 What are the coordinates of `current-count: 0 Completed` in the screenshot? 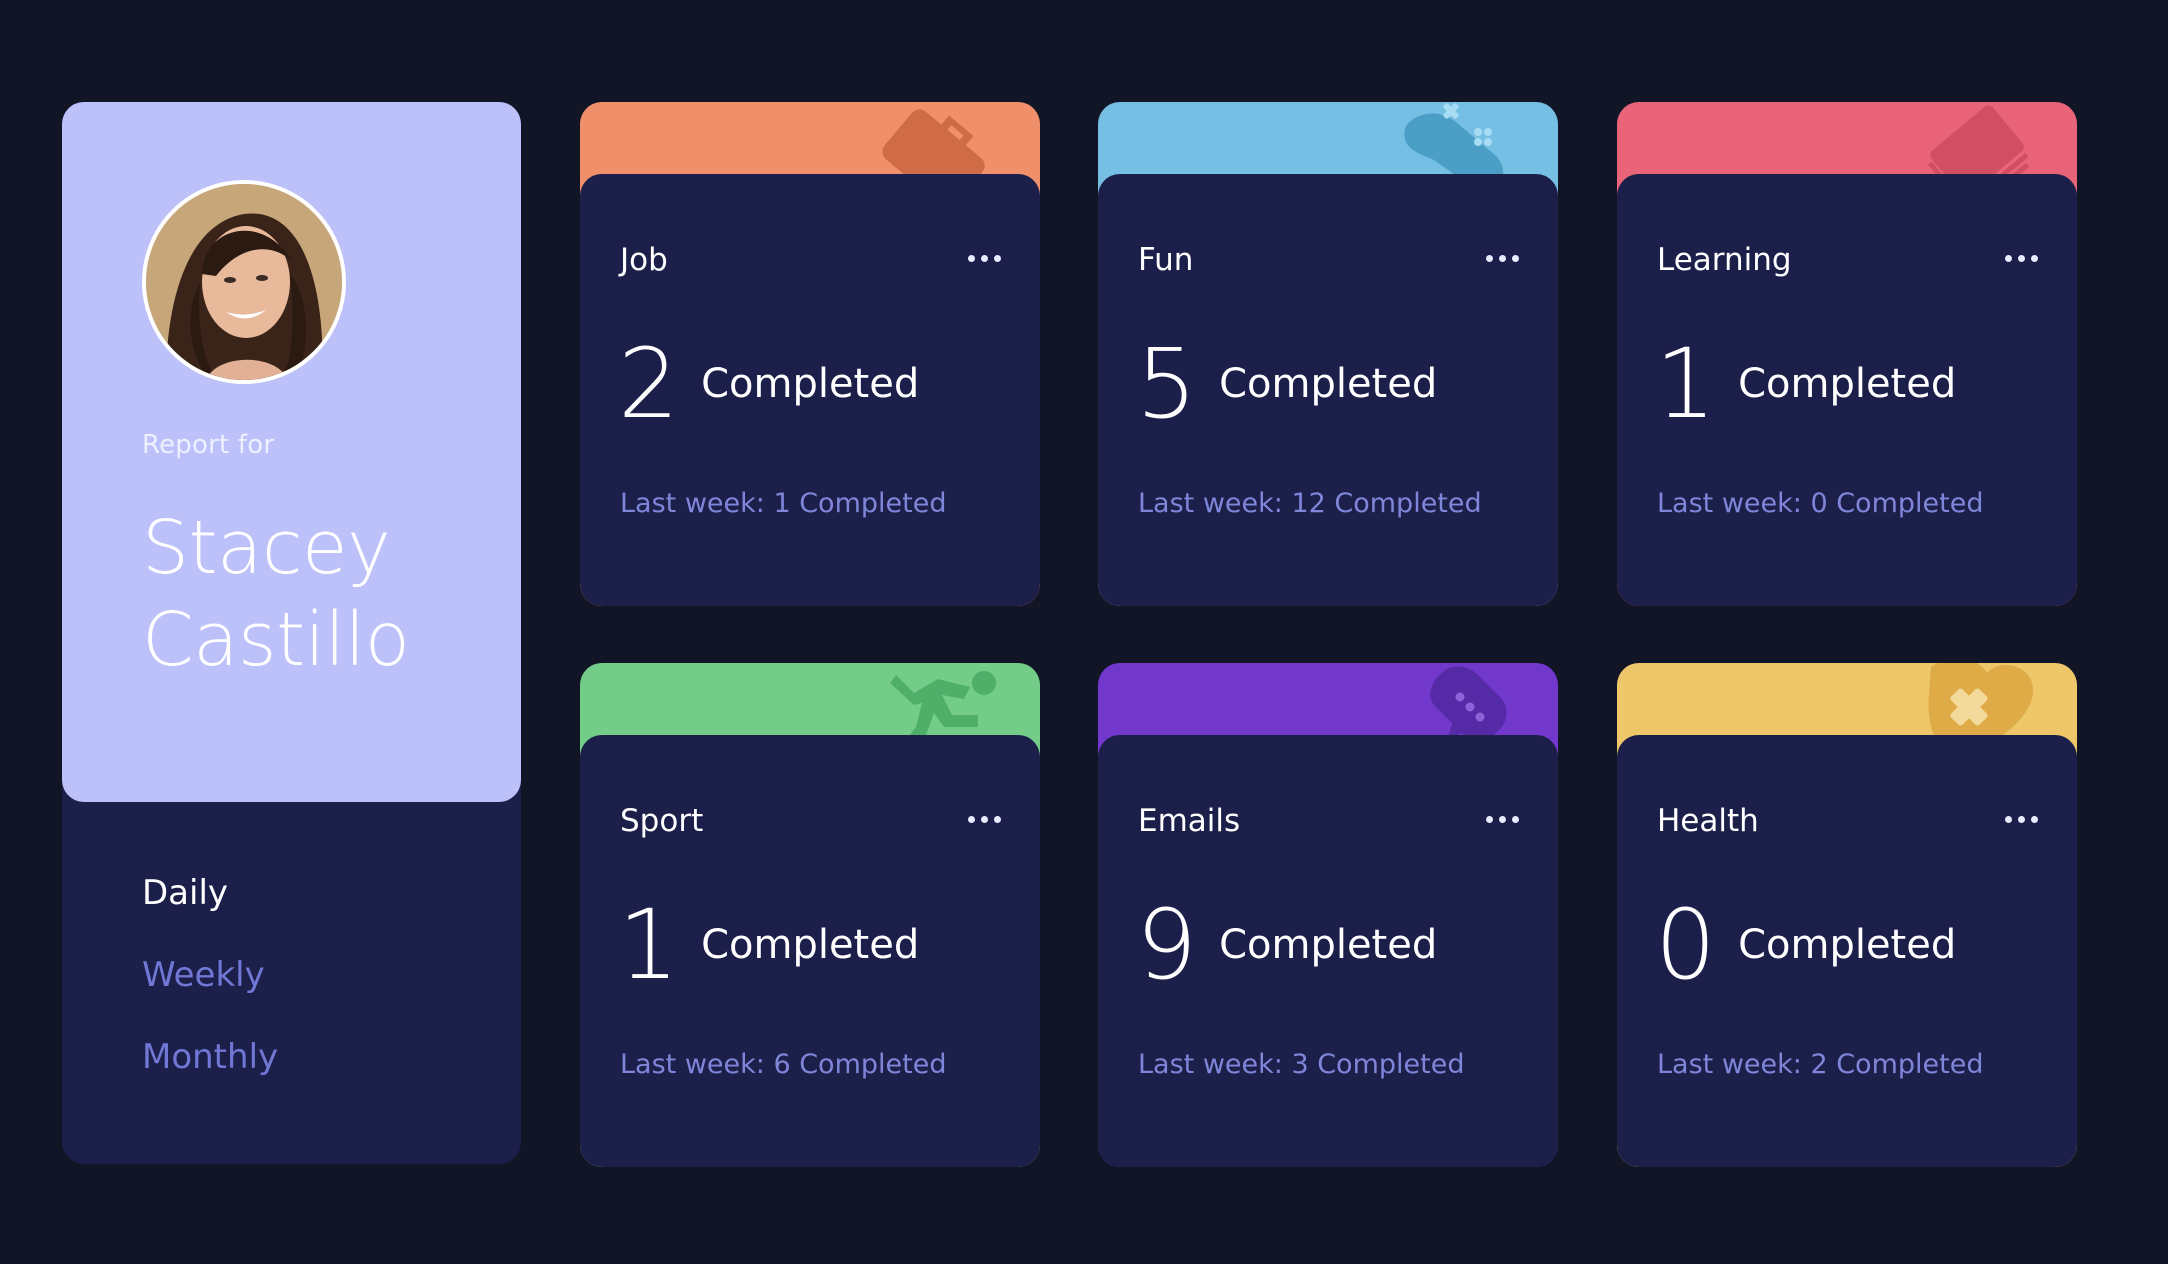 It's located at (1805, 945).